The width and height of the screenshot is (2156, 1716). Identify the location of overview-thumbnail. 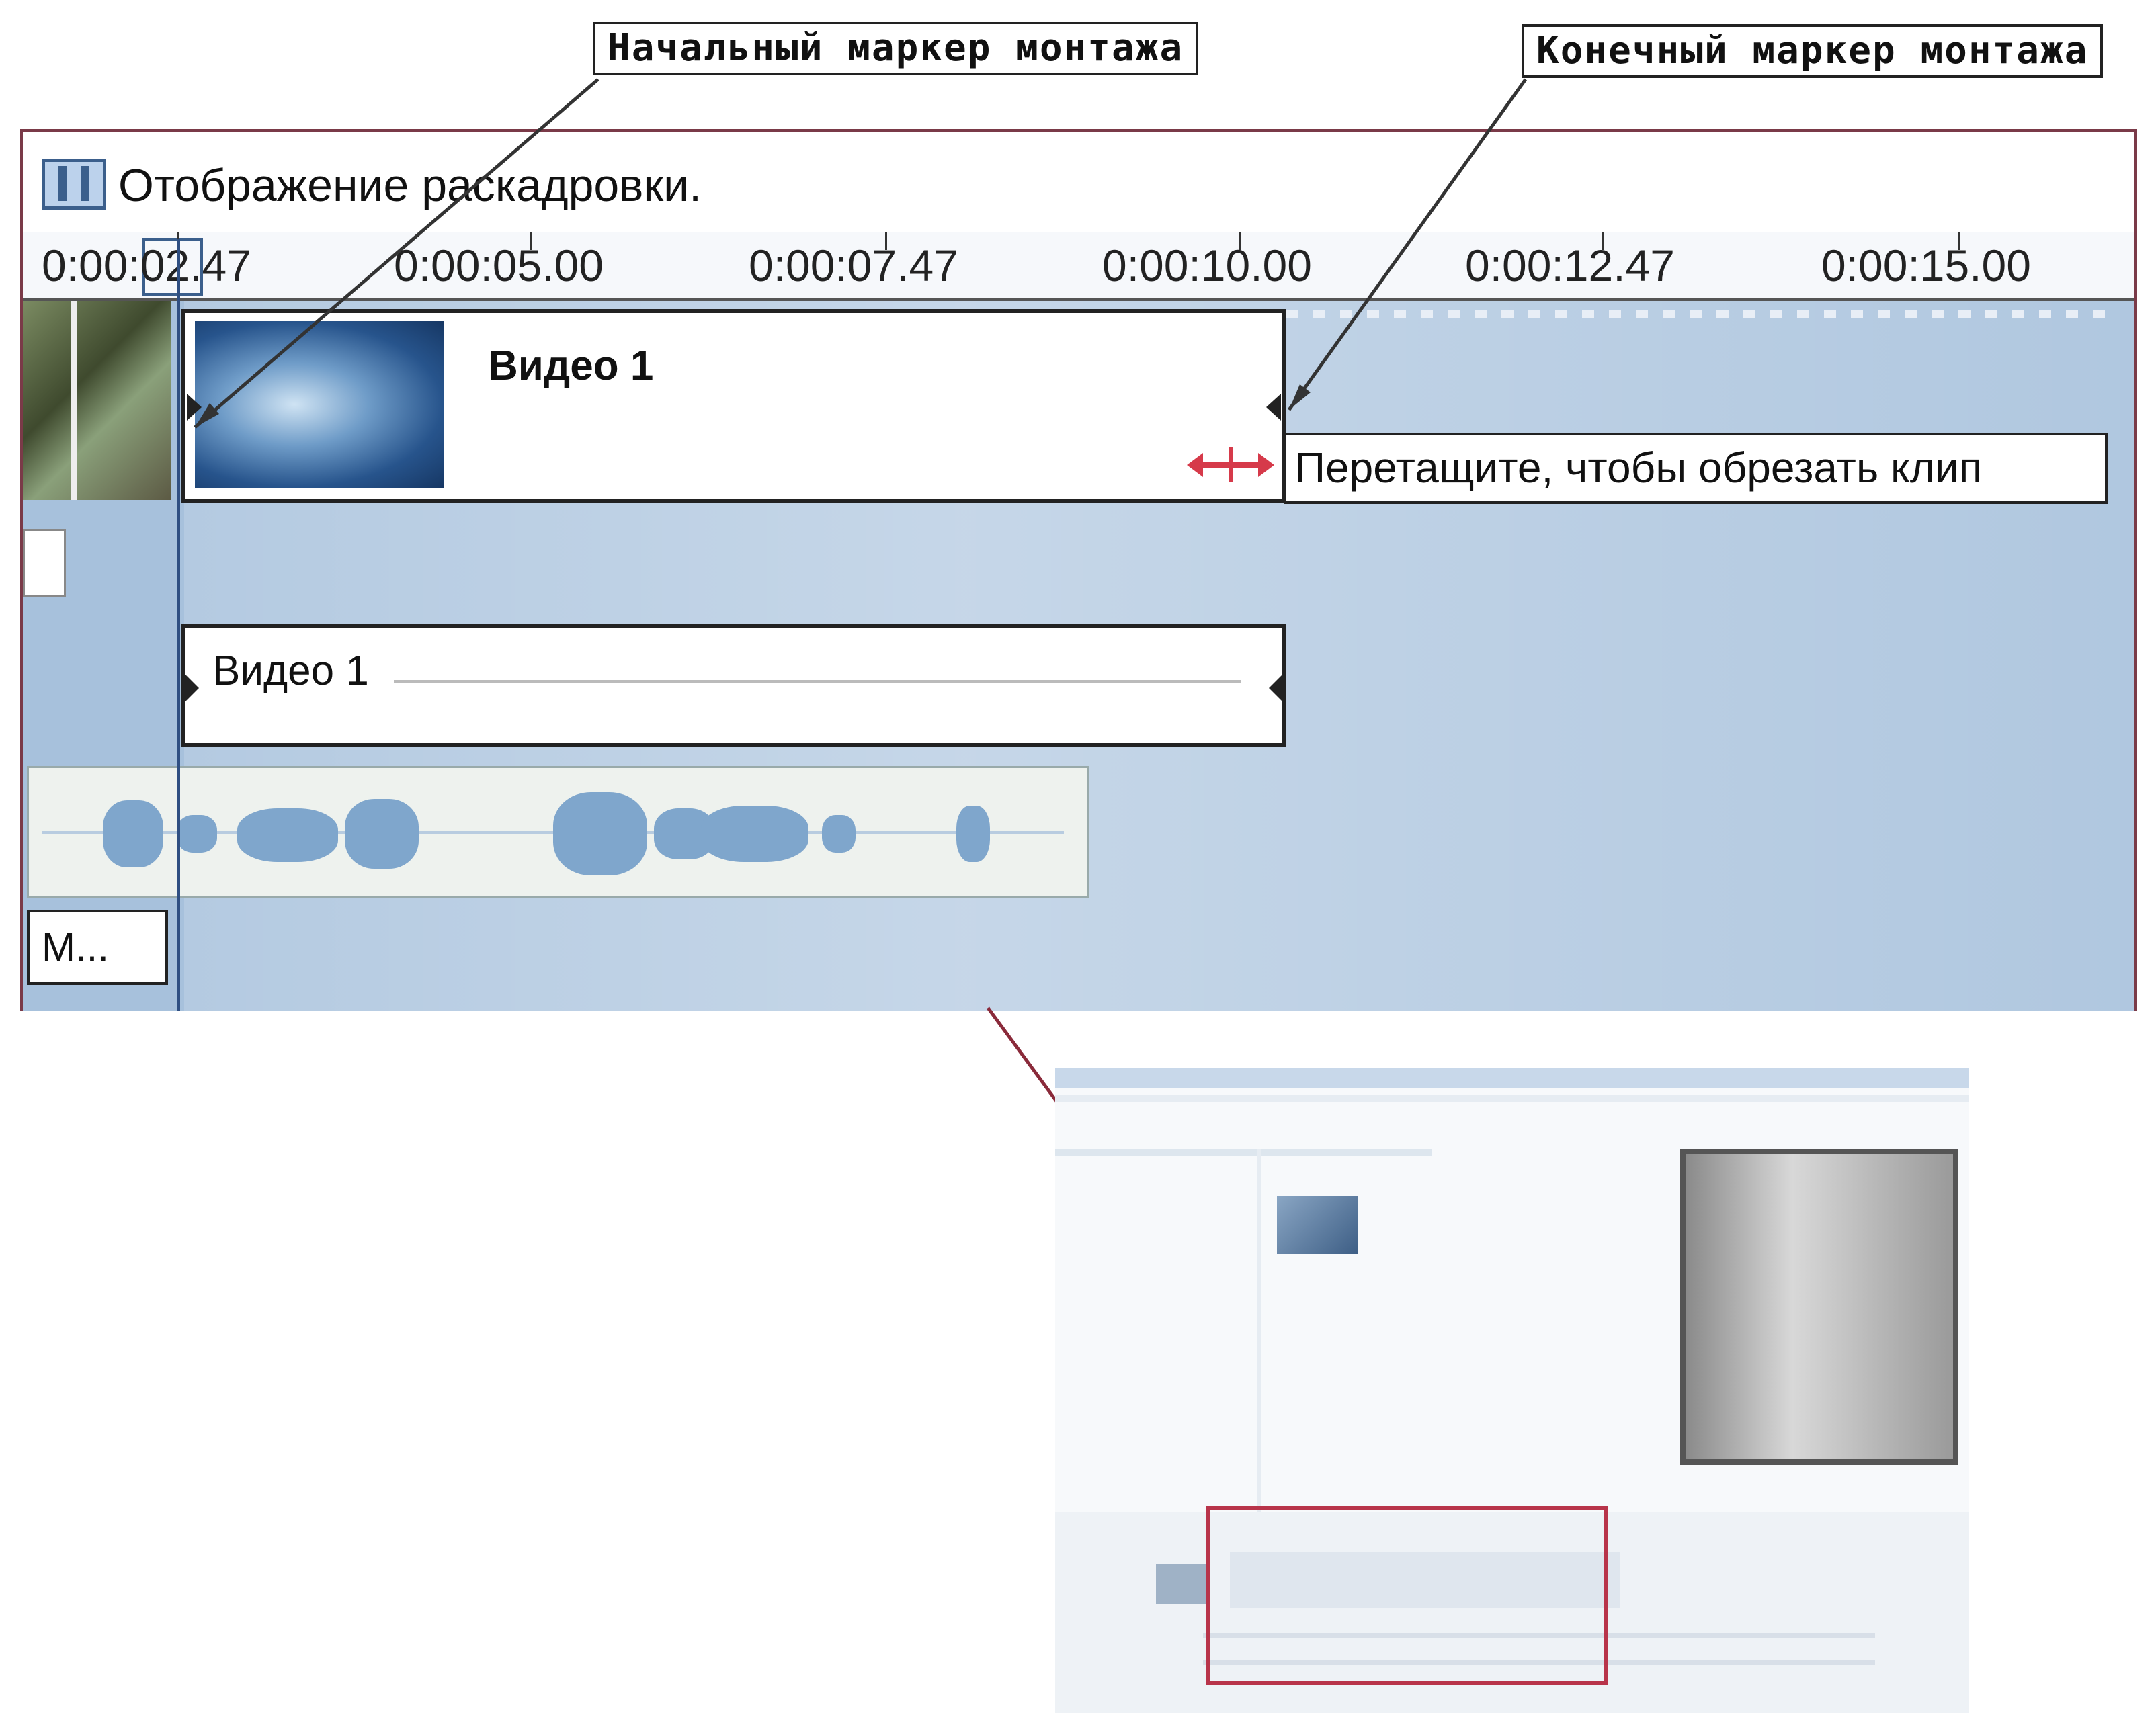
(1317, 1225).